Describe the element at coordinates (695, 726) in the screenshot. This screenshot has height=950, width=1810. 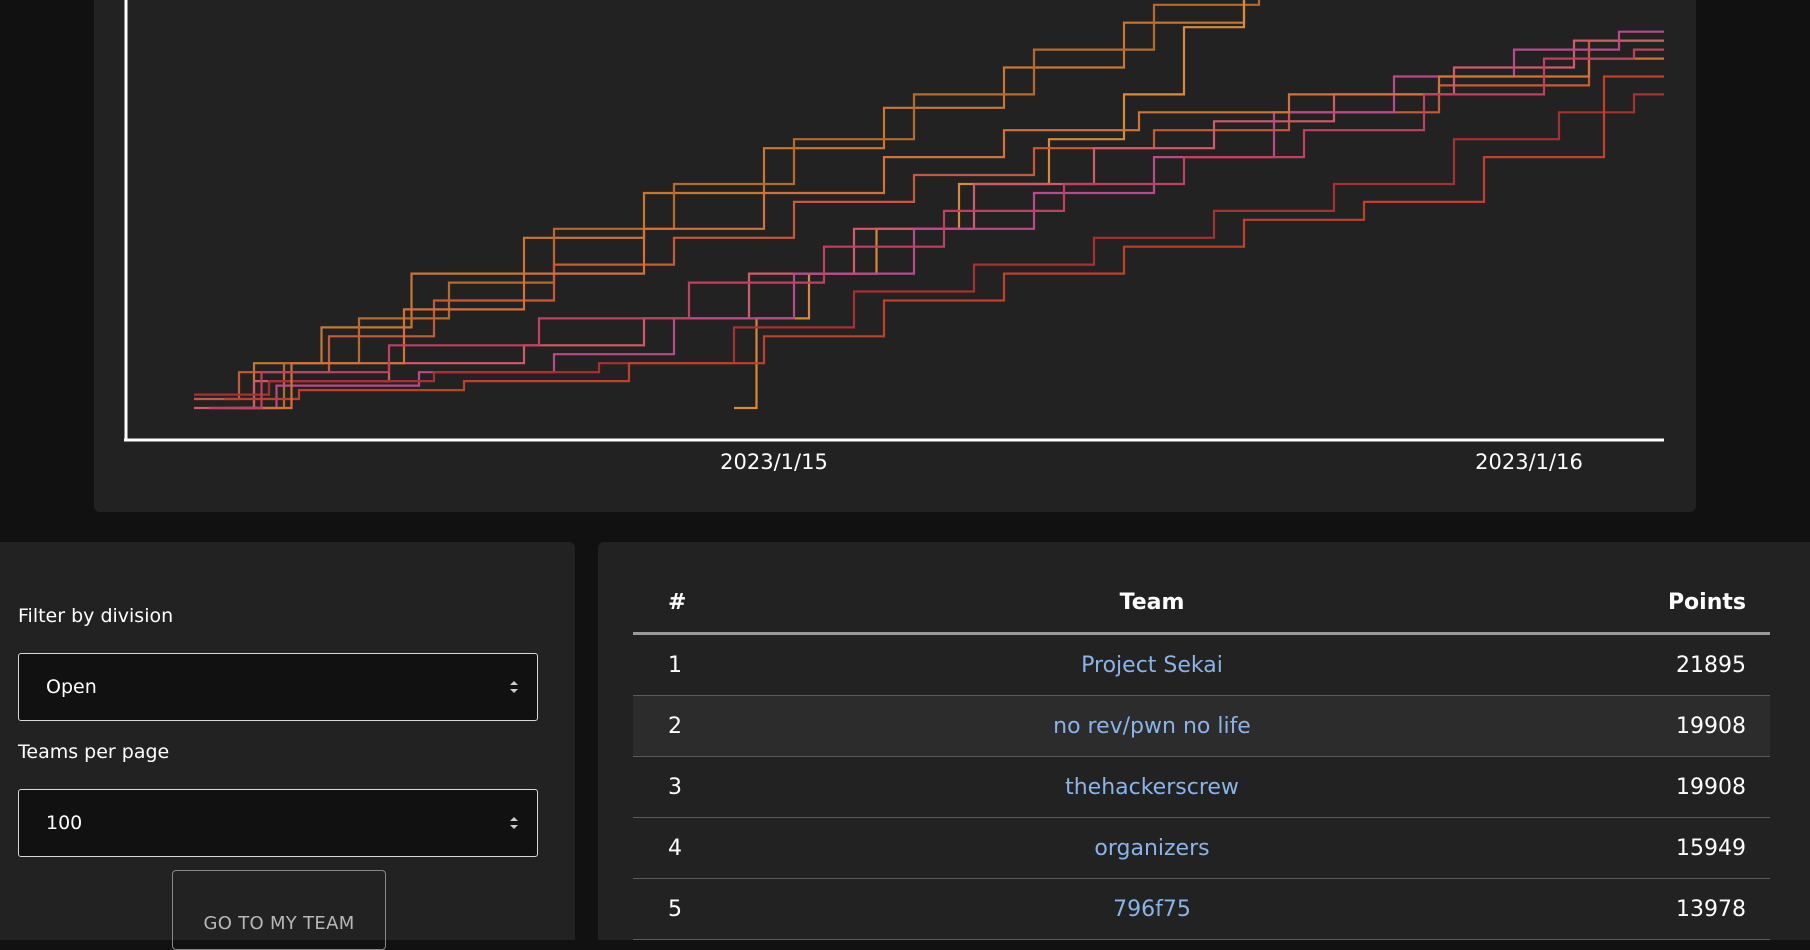
I see `rank-cell: 2` at that location.